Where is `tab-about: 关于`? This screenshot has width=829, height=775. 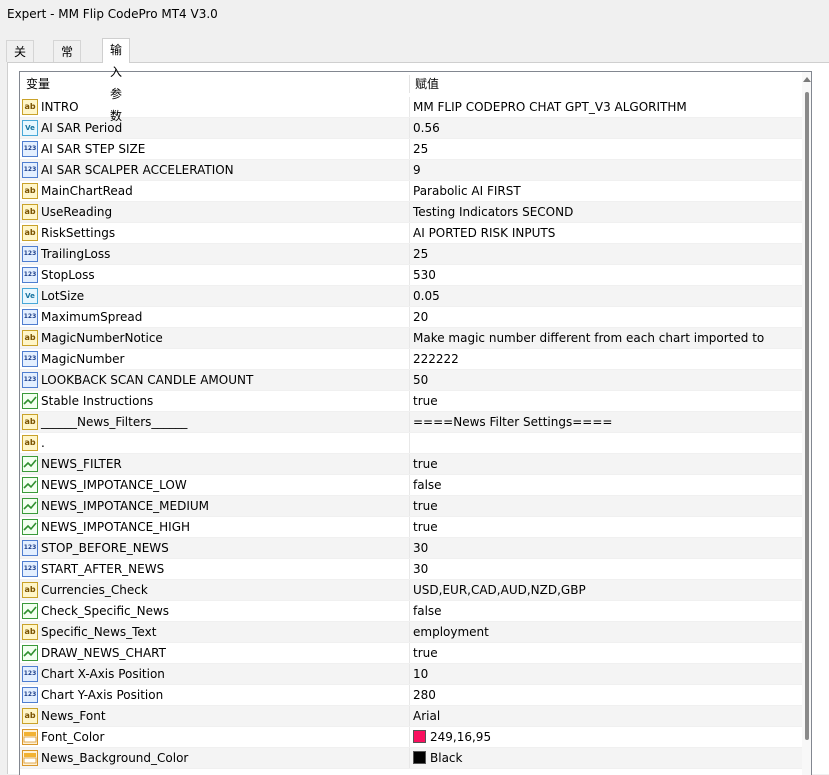 tab-about: 关于 is located at coordinates (20, 60).